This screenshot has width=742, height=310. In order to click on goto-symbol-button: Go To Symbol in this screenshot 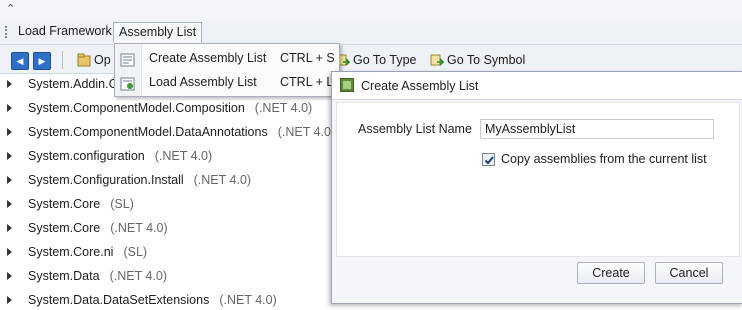, I will do `click(477, 60)`.